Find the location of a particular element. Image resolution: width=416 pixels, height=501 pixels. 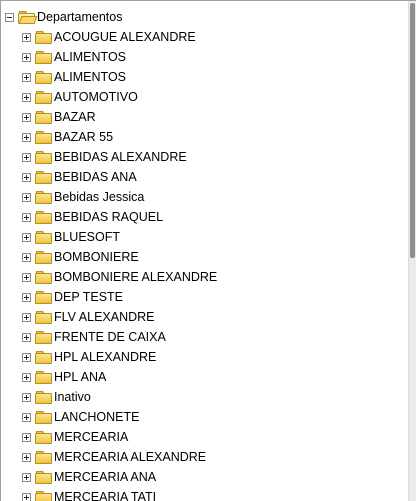

tree-item-label: MERCEARIA TATI is located at coordinates (105, 495).